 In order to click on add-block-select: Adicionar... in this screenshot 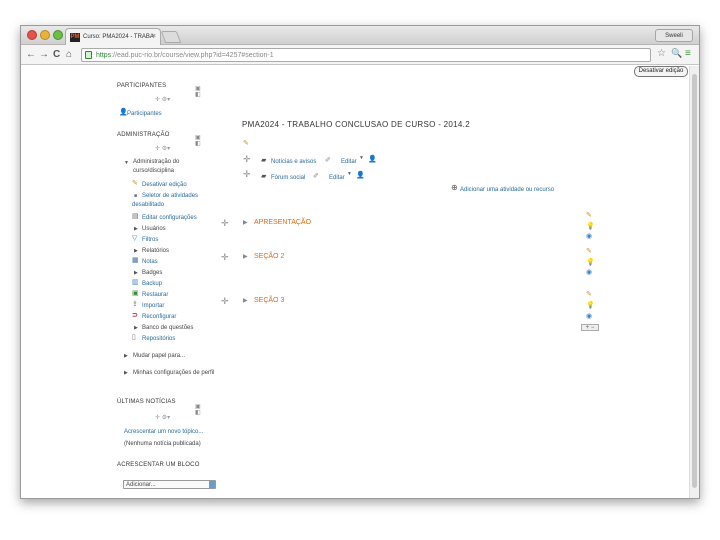, I will do `click(169, 484)`.